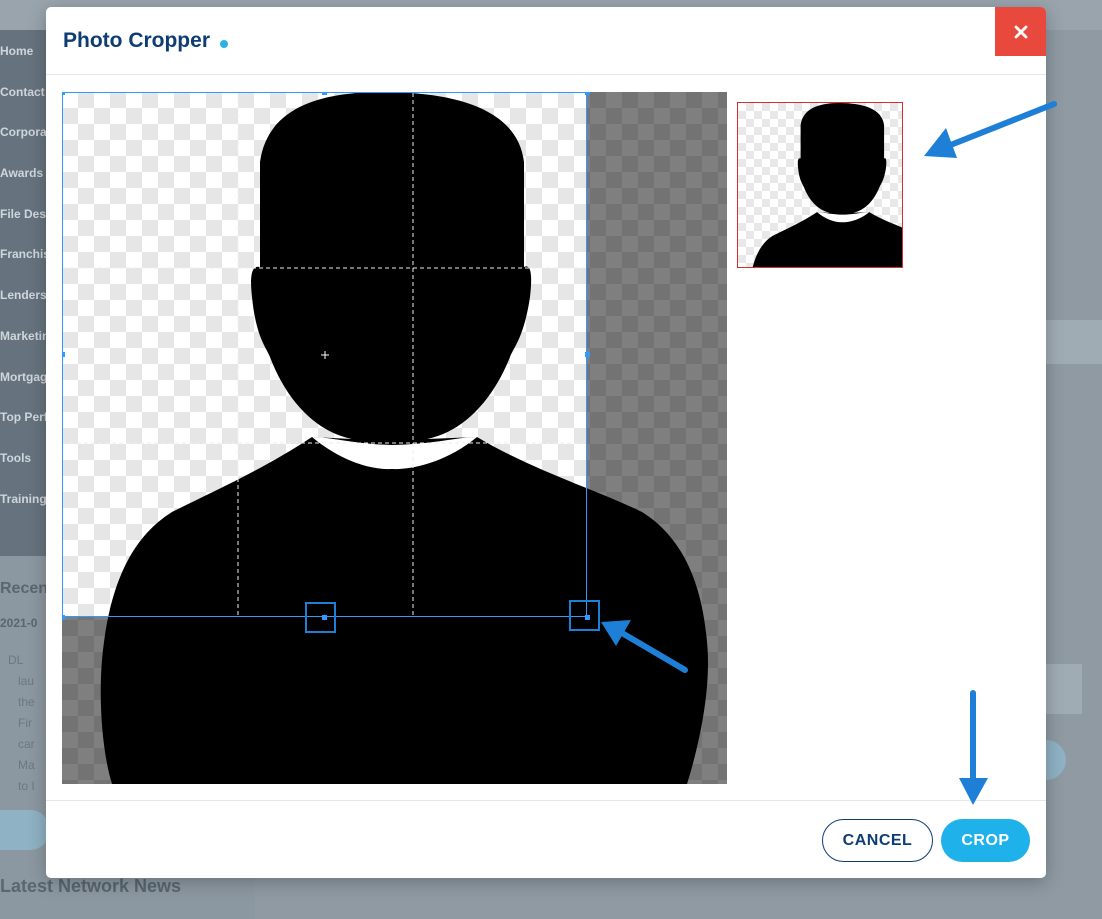 This screenshot has width=1102, height=919. What do you see at coordinates (25, 830) in the screenshot?
I see `bg-pill-button` at bounding box center [25, 830].